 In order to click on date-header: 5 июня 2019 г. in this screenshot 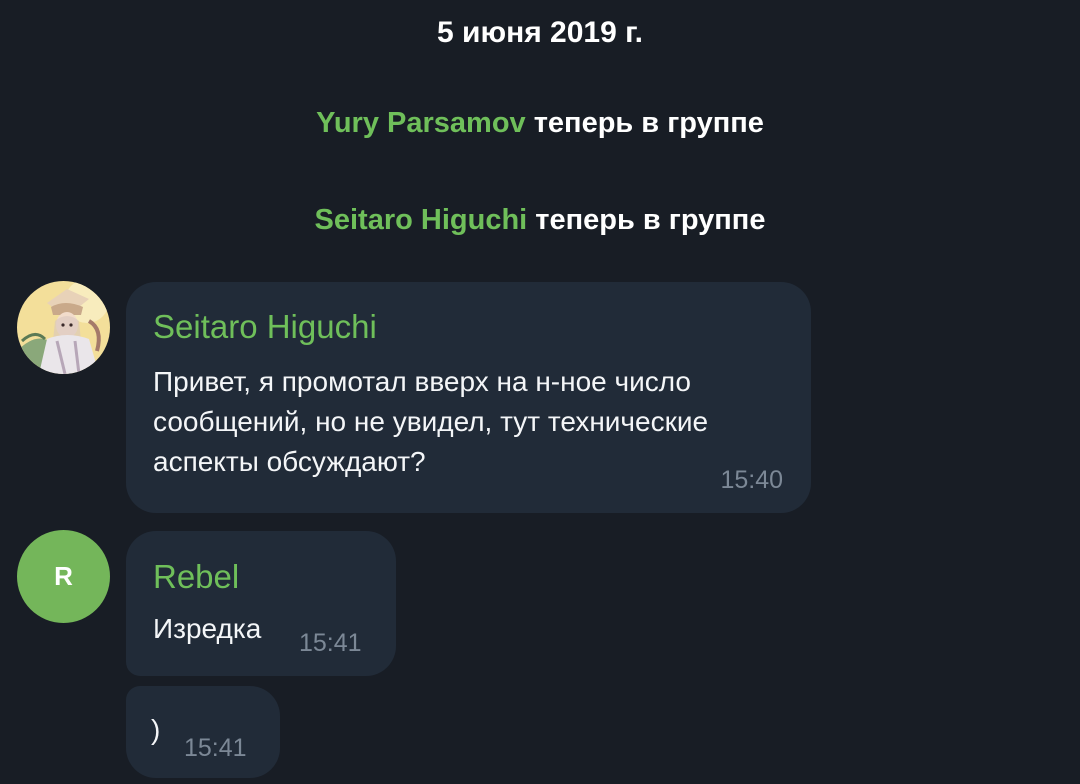, I will do `click(540, 32)`.